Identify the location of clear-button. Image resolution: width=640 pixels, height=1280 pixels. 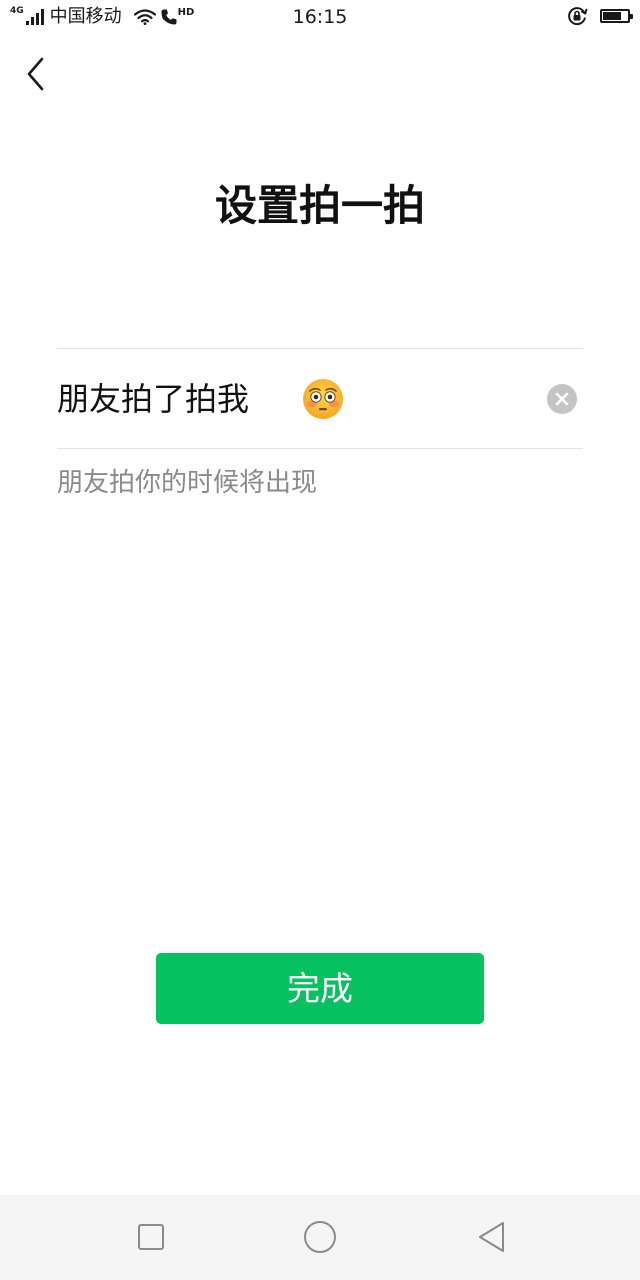
(562, 399).